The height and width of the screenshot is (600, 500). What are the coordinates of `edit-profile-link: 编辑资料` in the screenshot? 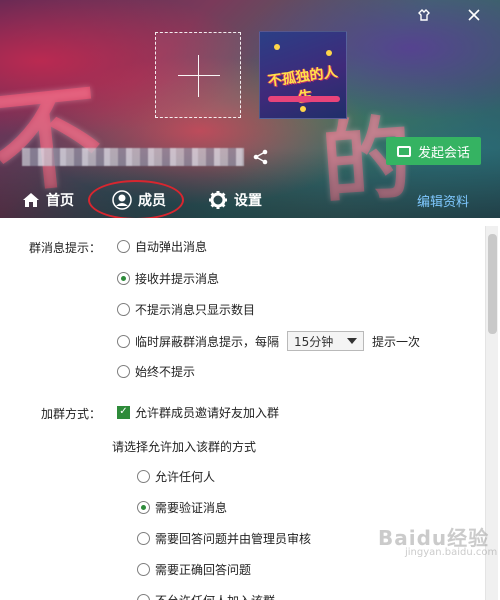 It's located at (443, 200).